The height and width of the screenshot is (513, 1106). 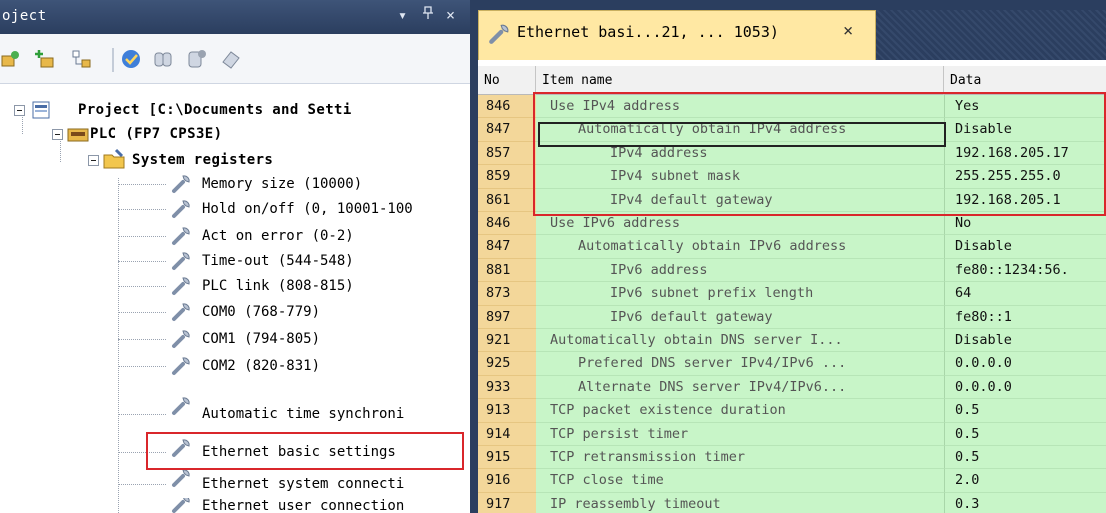 What do you see at coordinates (740, 481) in the screenshot?
I see `row-item-name: TCP close time` at bounding box center [740, 481].